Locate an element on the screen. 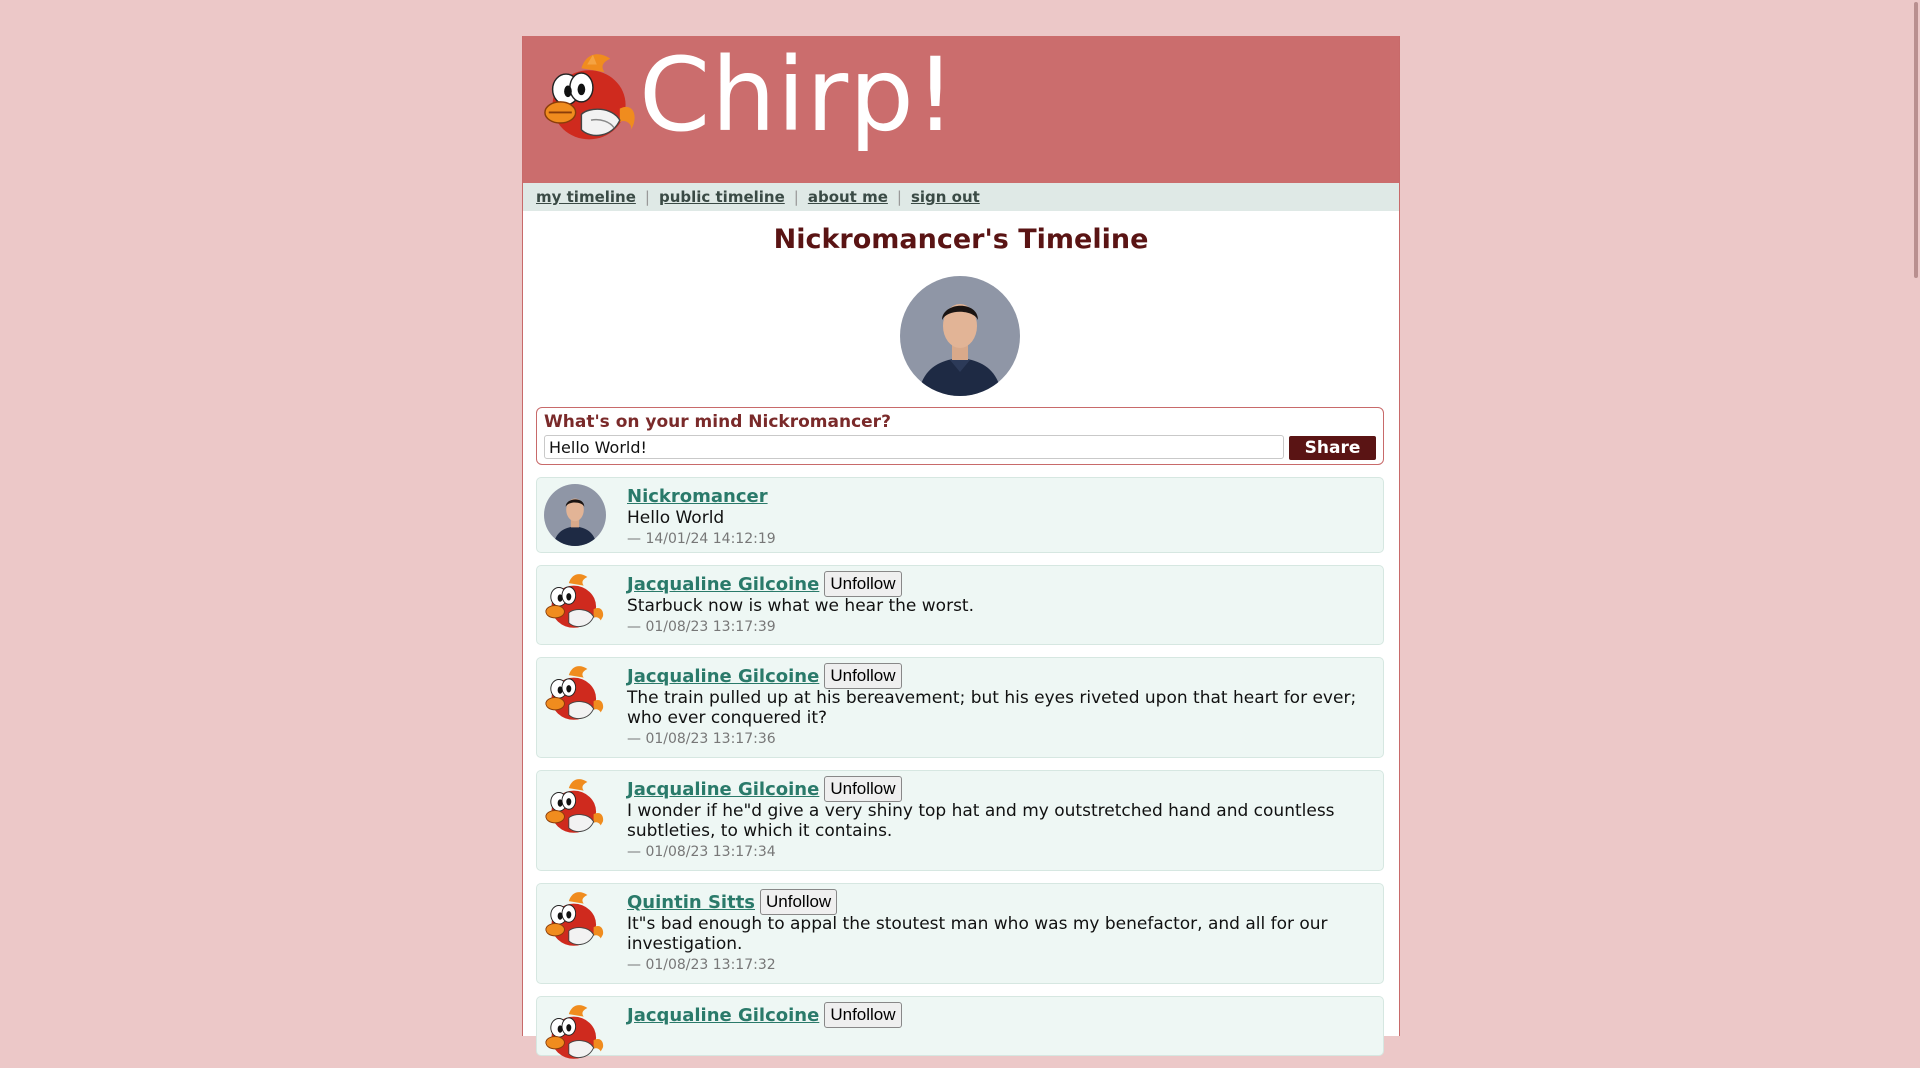 The image size is (1920, 1068). share-button: Share is located at coordinates (1332, 448).